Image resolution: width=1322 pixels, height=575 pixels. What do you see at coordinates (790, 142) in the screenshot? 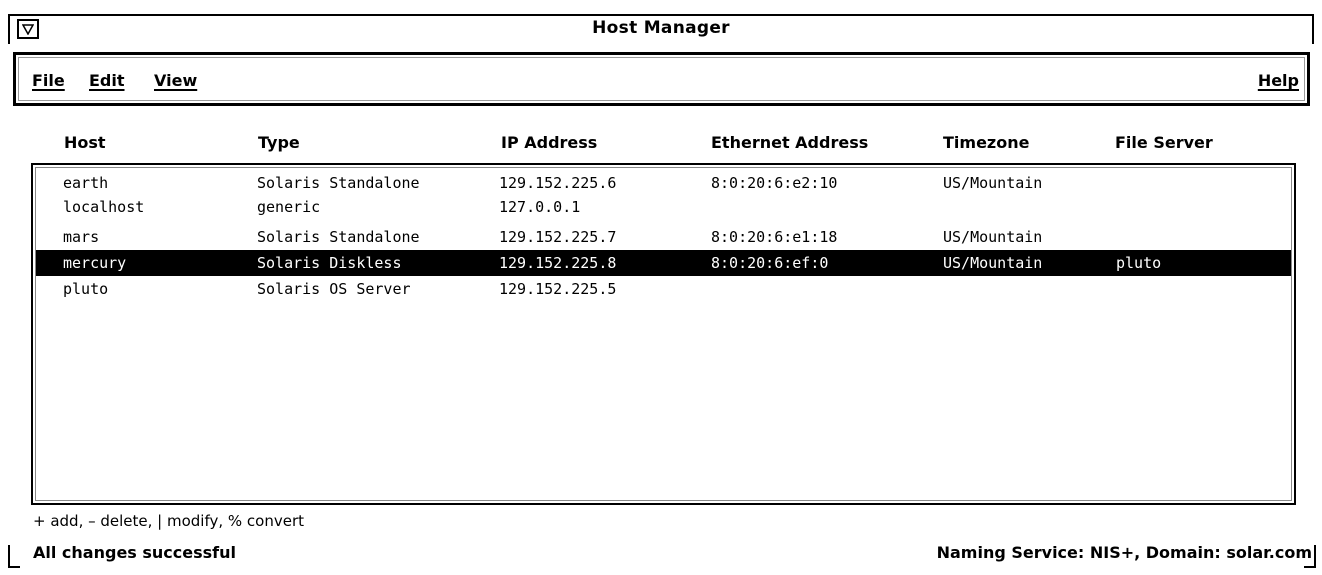
I see `column-header-ethernet-address: Ethernet Address` at bounding box center [790, 142].